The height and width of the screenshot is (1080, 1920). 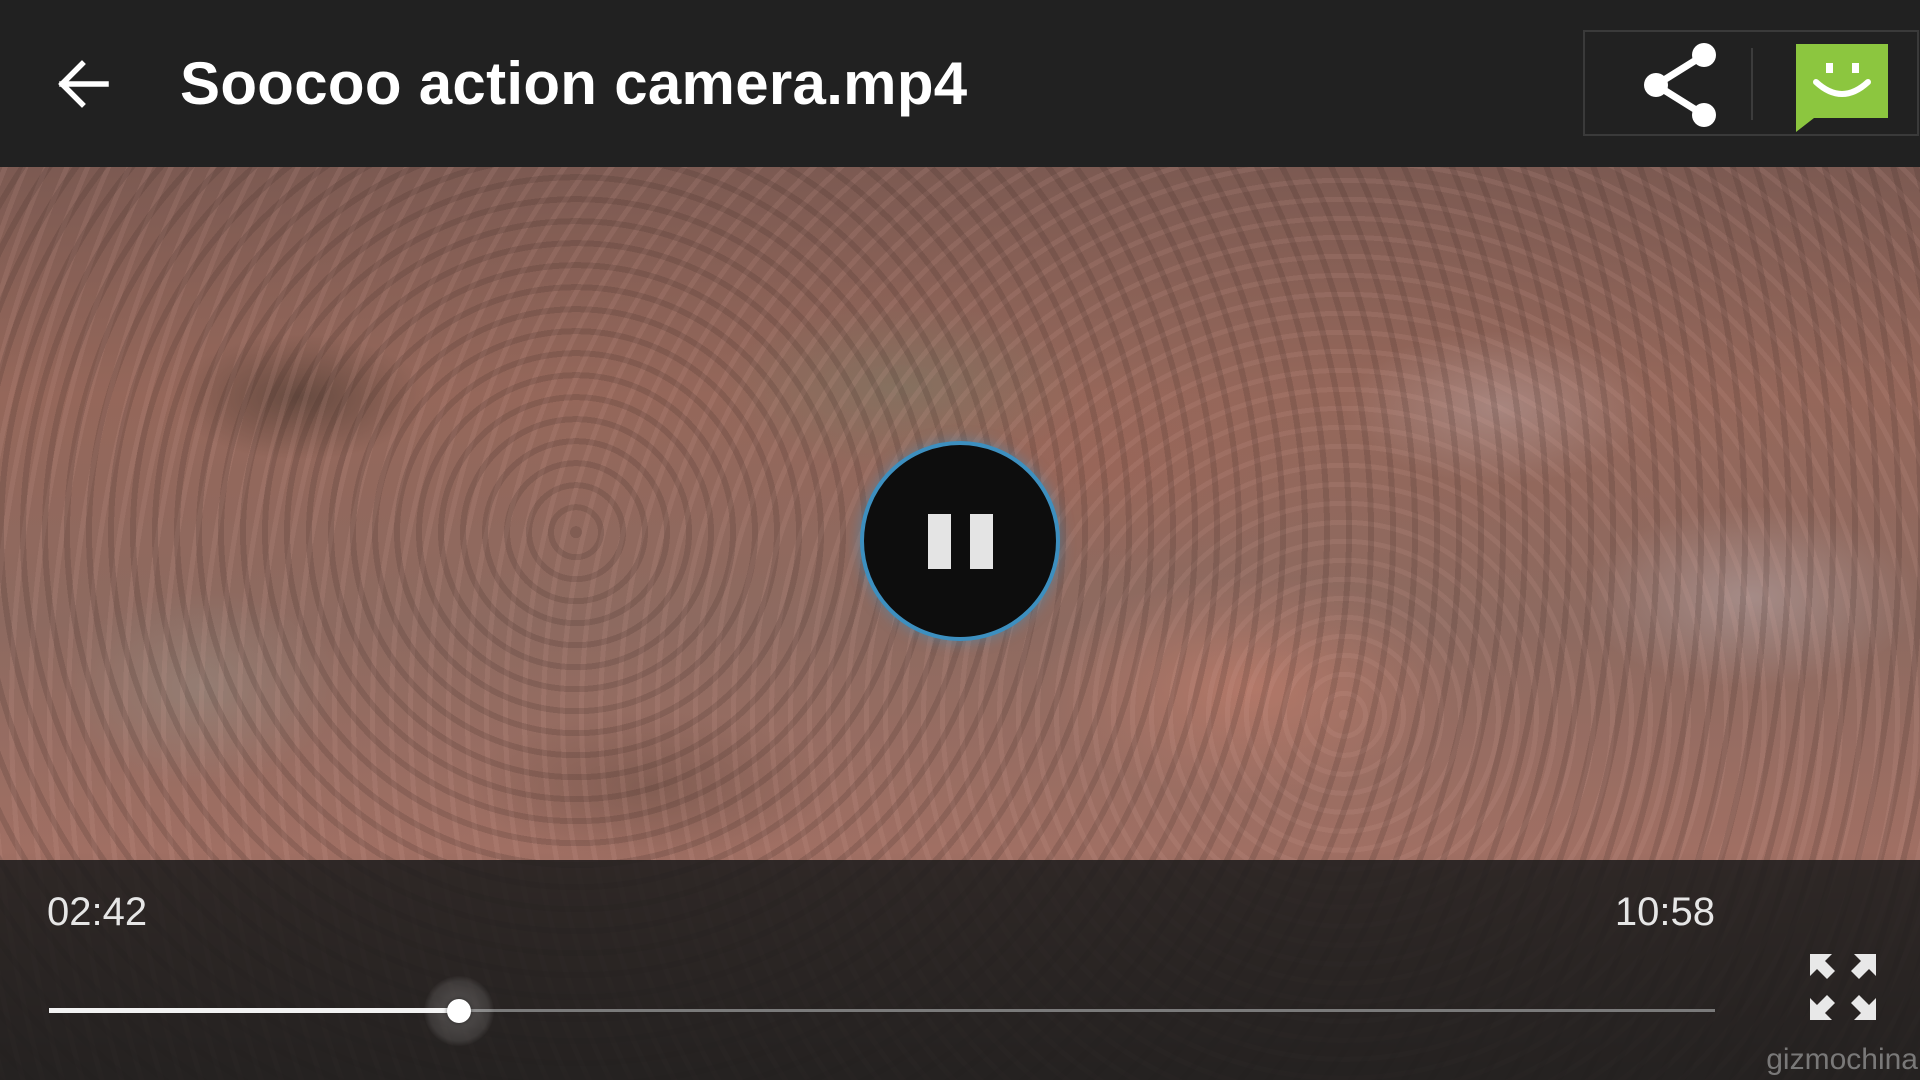 I want to click on pause-bar-left, so click(x=939, y=541).